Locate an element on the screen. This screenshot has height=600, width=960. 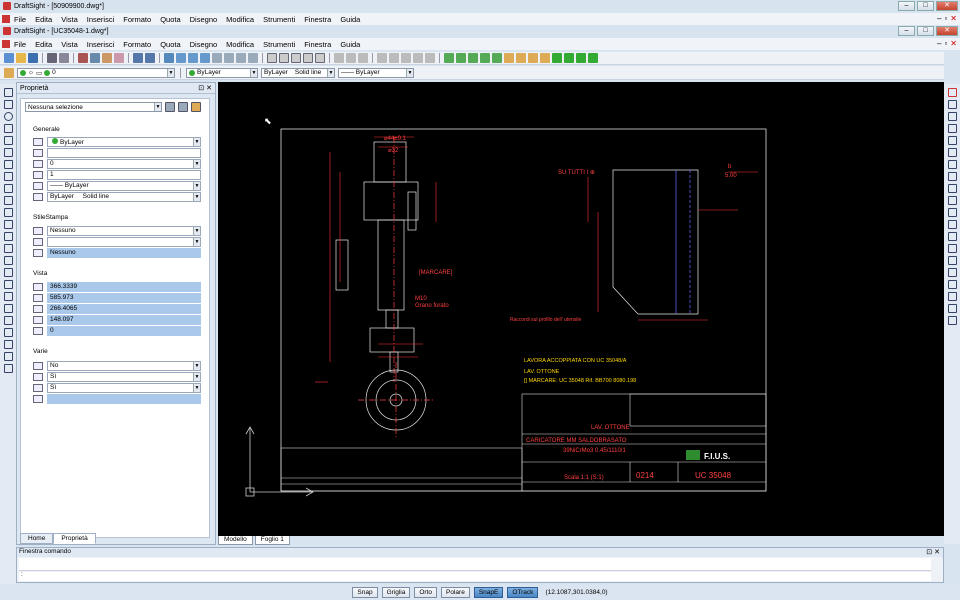
reject-icon is located at coordinates (581, 58).